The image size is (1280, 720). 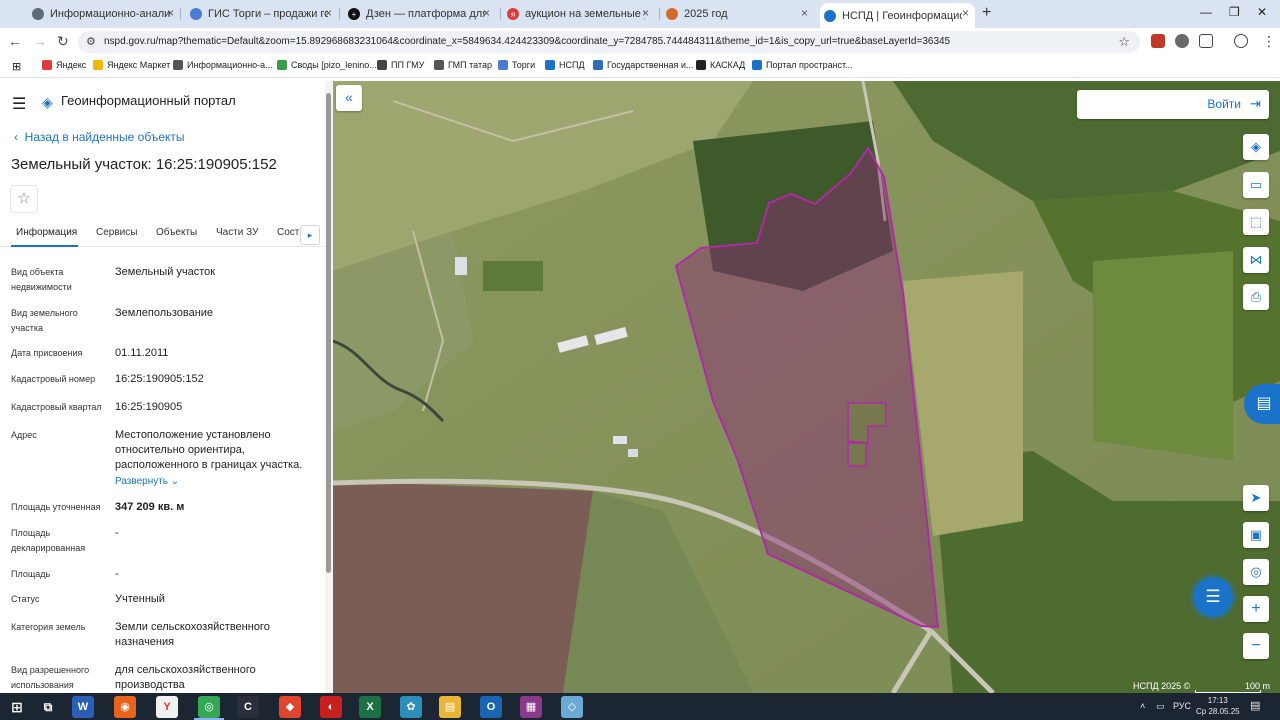 What do you see at coordinates (830, 15) in the screenshot?
I see `favicon-icon` at bounding box center [830, 15].